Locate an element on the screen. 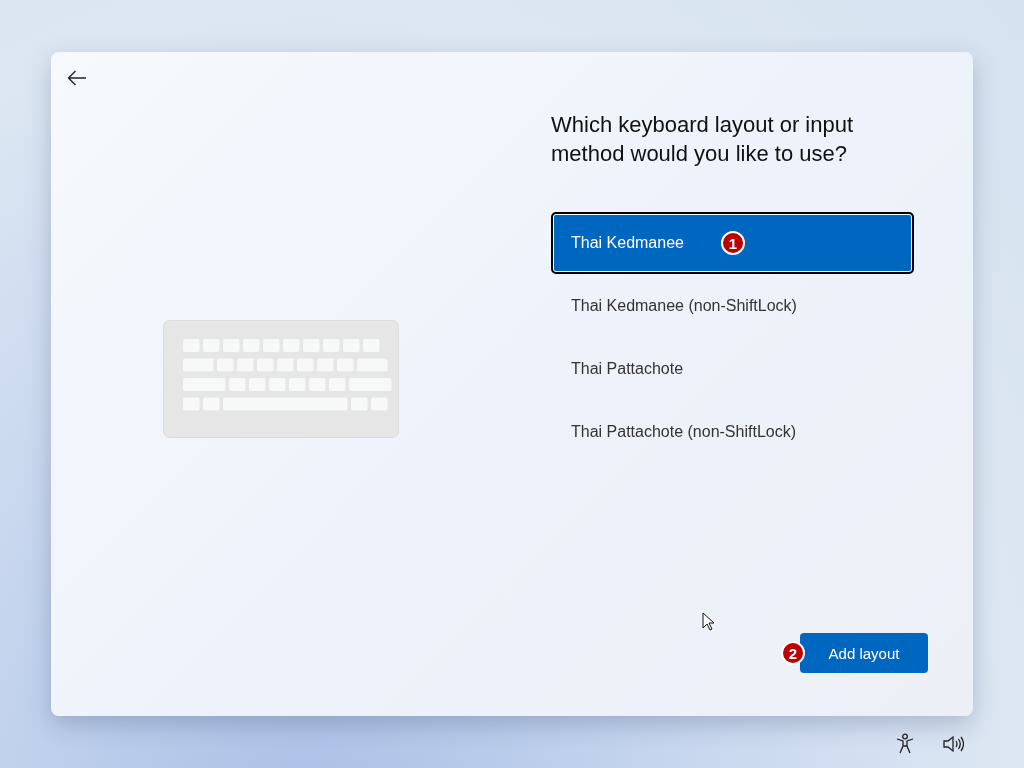 The width and height of the screenshot is (1024, 768). layout-option: Thai Kedmanee (non-ShiftLock) is located at coordinates (732, 306).